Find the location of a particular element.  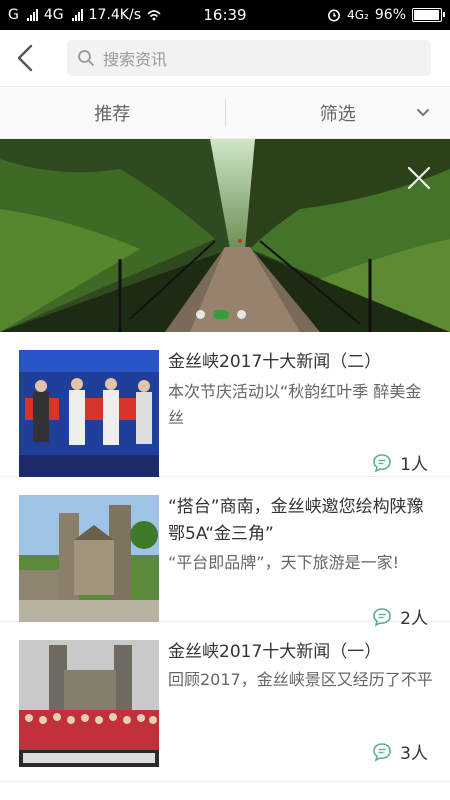

carousel-indicator is located at coordinates (221, 314).